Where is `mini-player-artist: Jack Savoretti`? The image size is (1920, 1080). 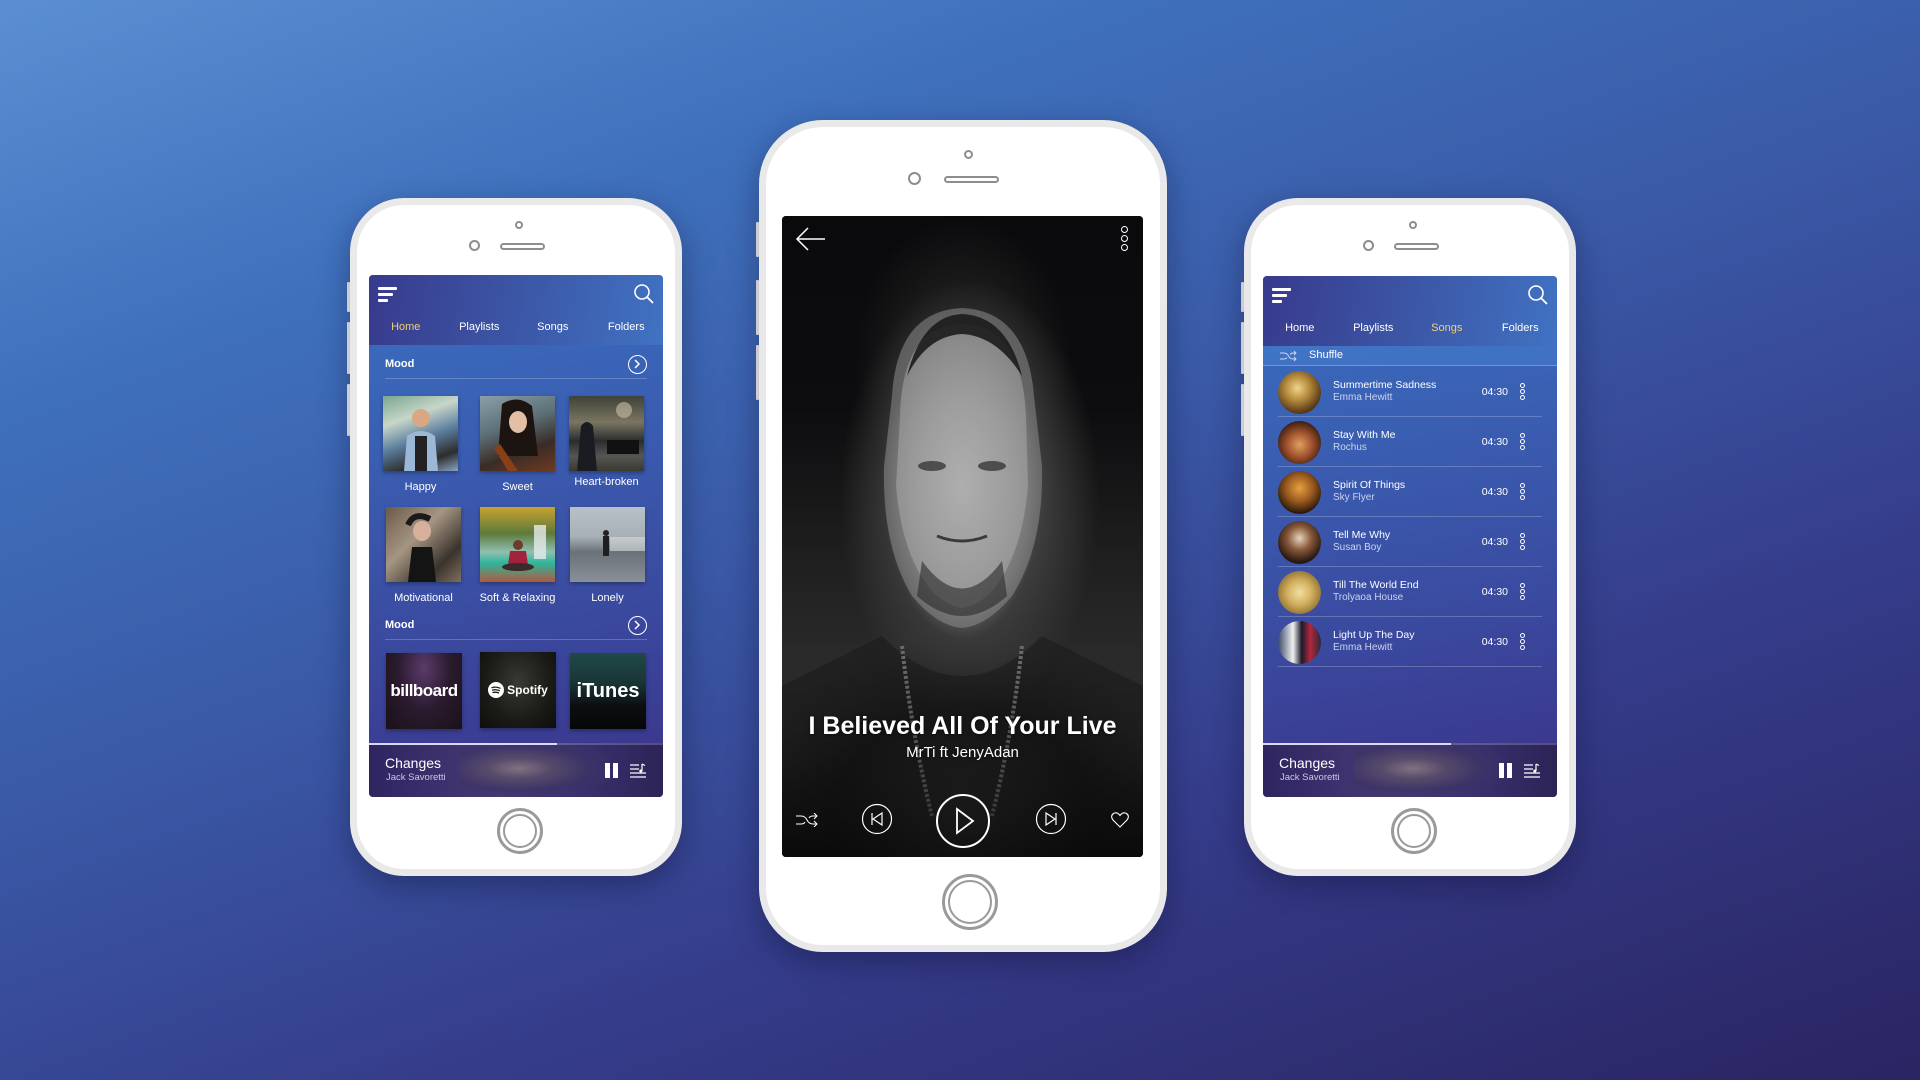 mini-player-artist: Jack Savoretti is located at coordinates (416, 777).